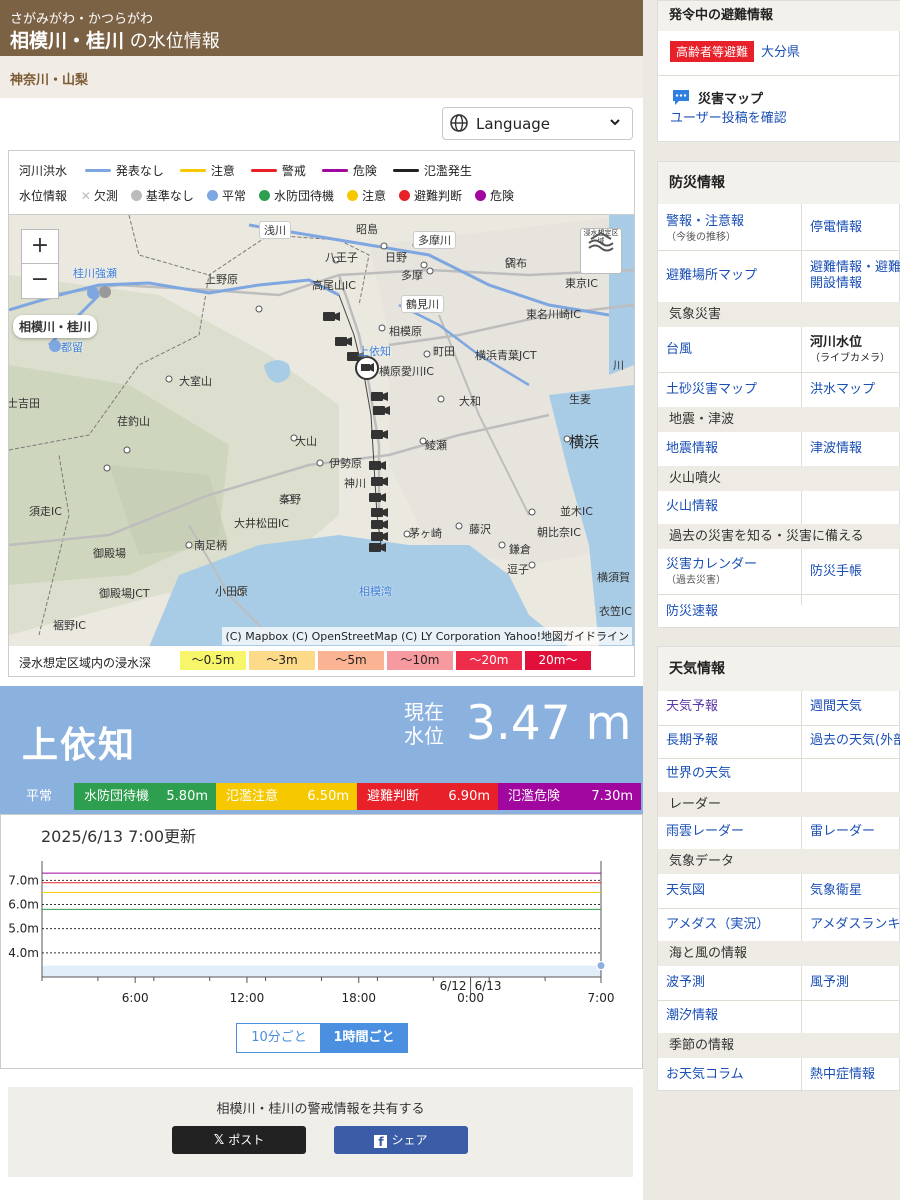  Describe the element at coordinates (355, 483) in the screenshot. I see `map-place-label: 神川` at that location.